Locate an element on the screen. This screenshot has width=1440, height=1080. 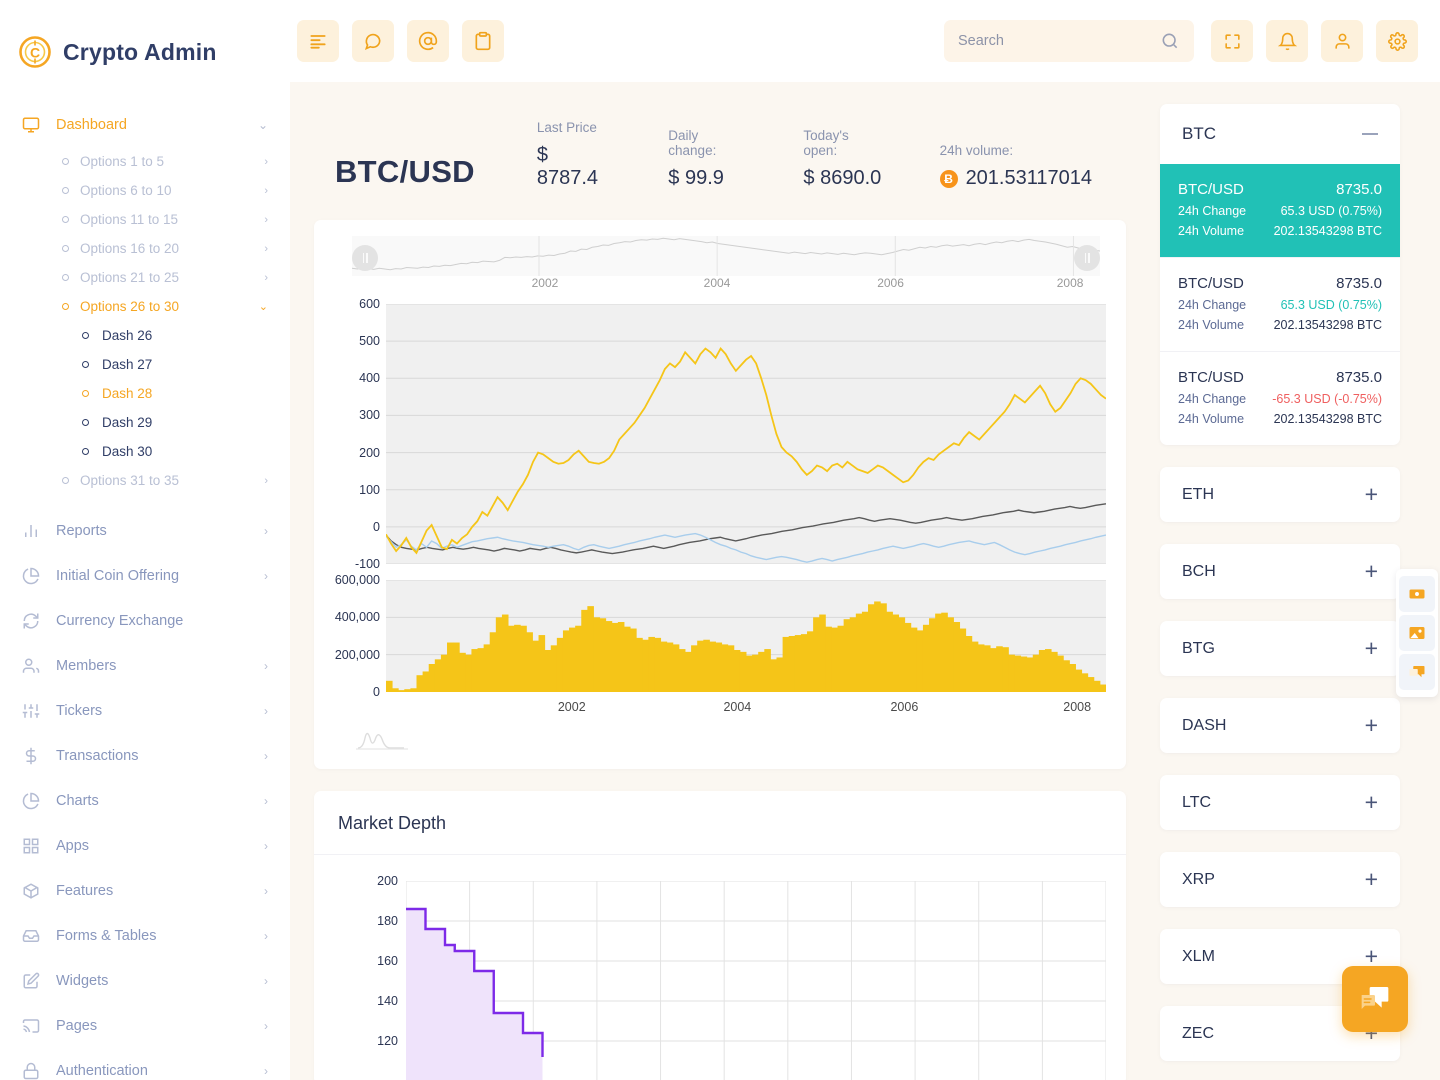
quote-change-label: 24h Change is located at coordinates (1212, 211).